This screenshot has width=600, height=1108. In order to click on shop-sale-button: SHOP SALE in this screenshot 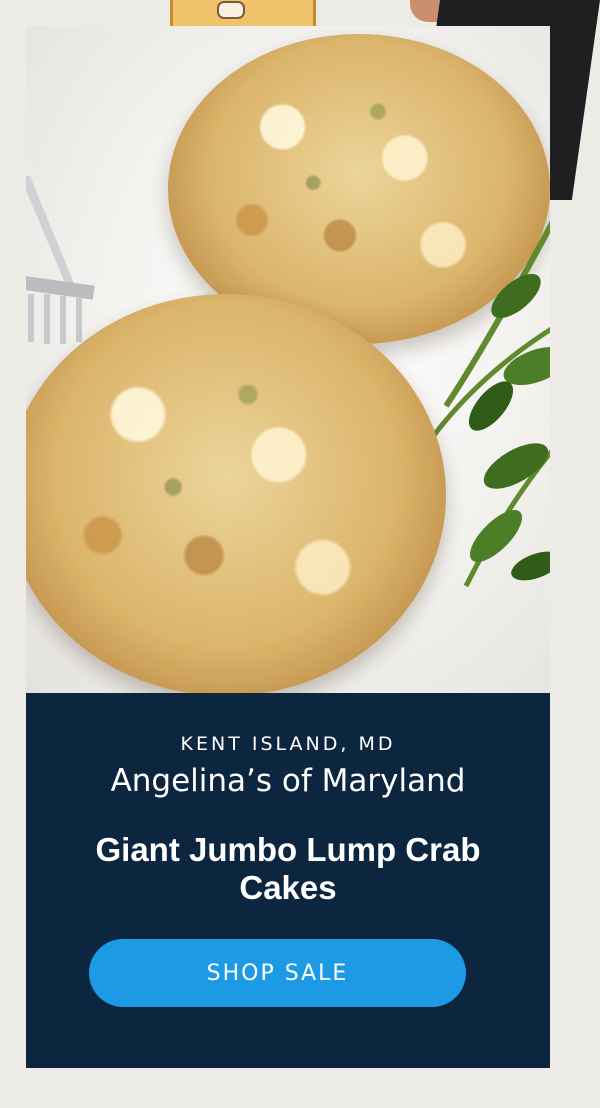, I will do `click(277, 973)`.